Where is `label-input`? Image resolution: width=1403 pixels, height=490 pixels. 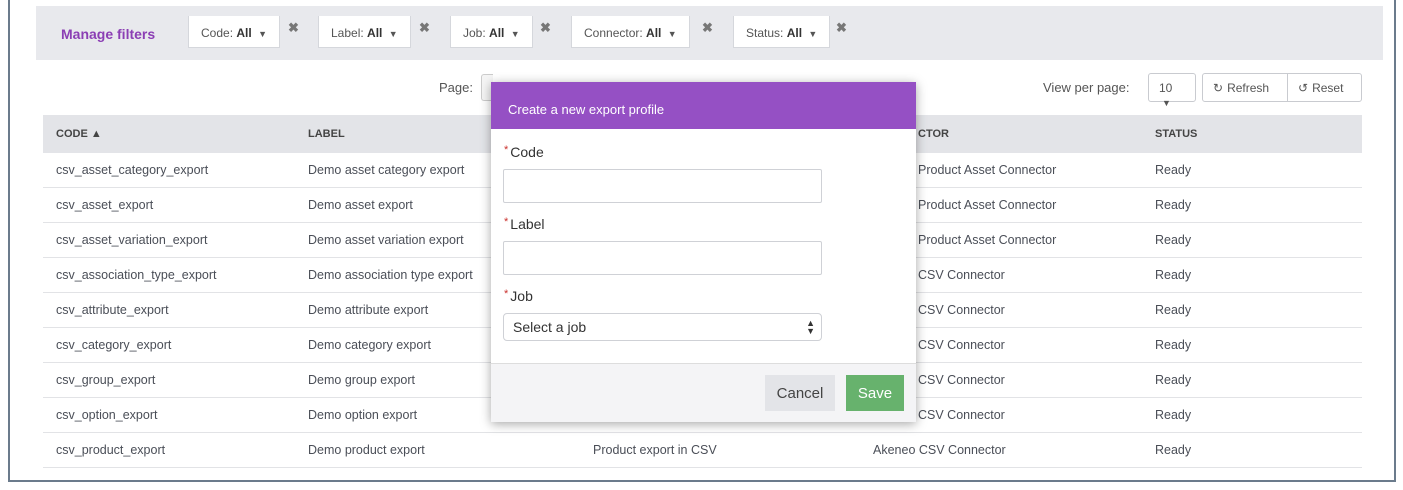 label-input is located at coordinates (662, 258).